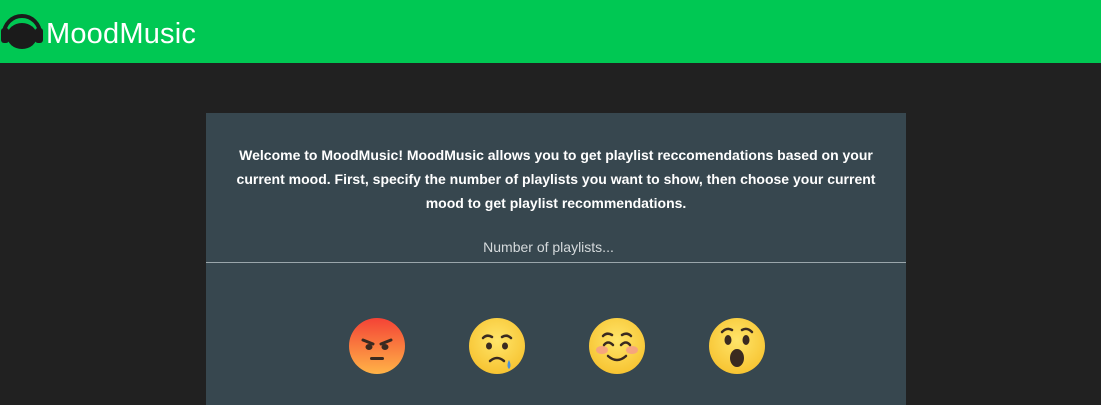 The width and height of the screenshot is (1101, 405). I want to click on angry-mood-button, so click(377, 346).